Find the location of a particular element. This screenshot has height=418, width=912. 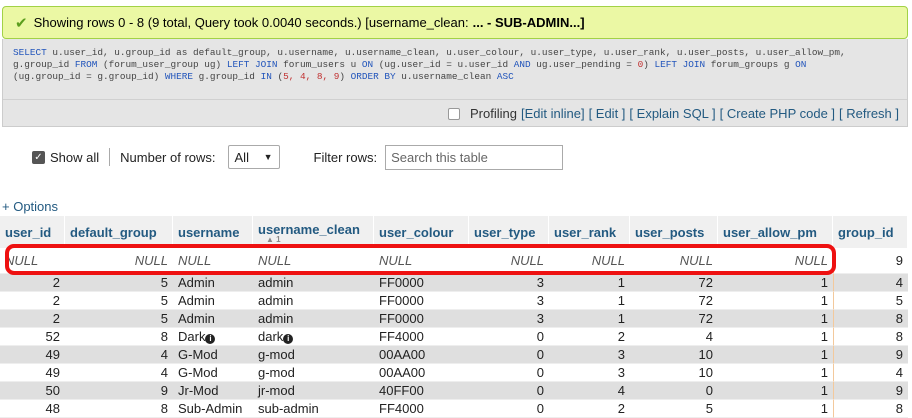

table-row: 48 8 Sub-Admin sub-admin FF4000 0 2 5 1 8 is located at coordinates (454, 409).